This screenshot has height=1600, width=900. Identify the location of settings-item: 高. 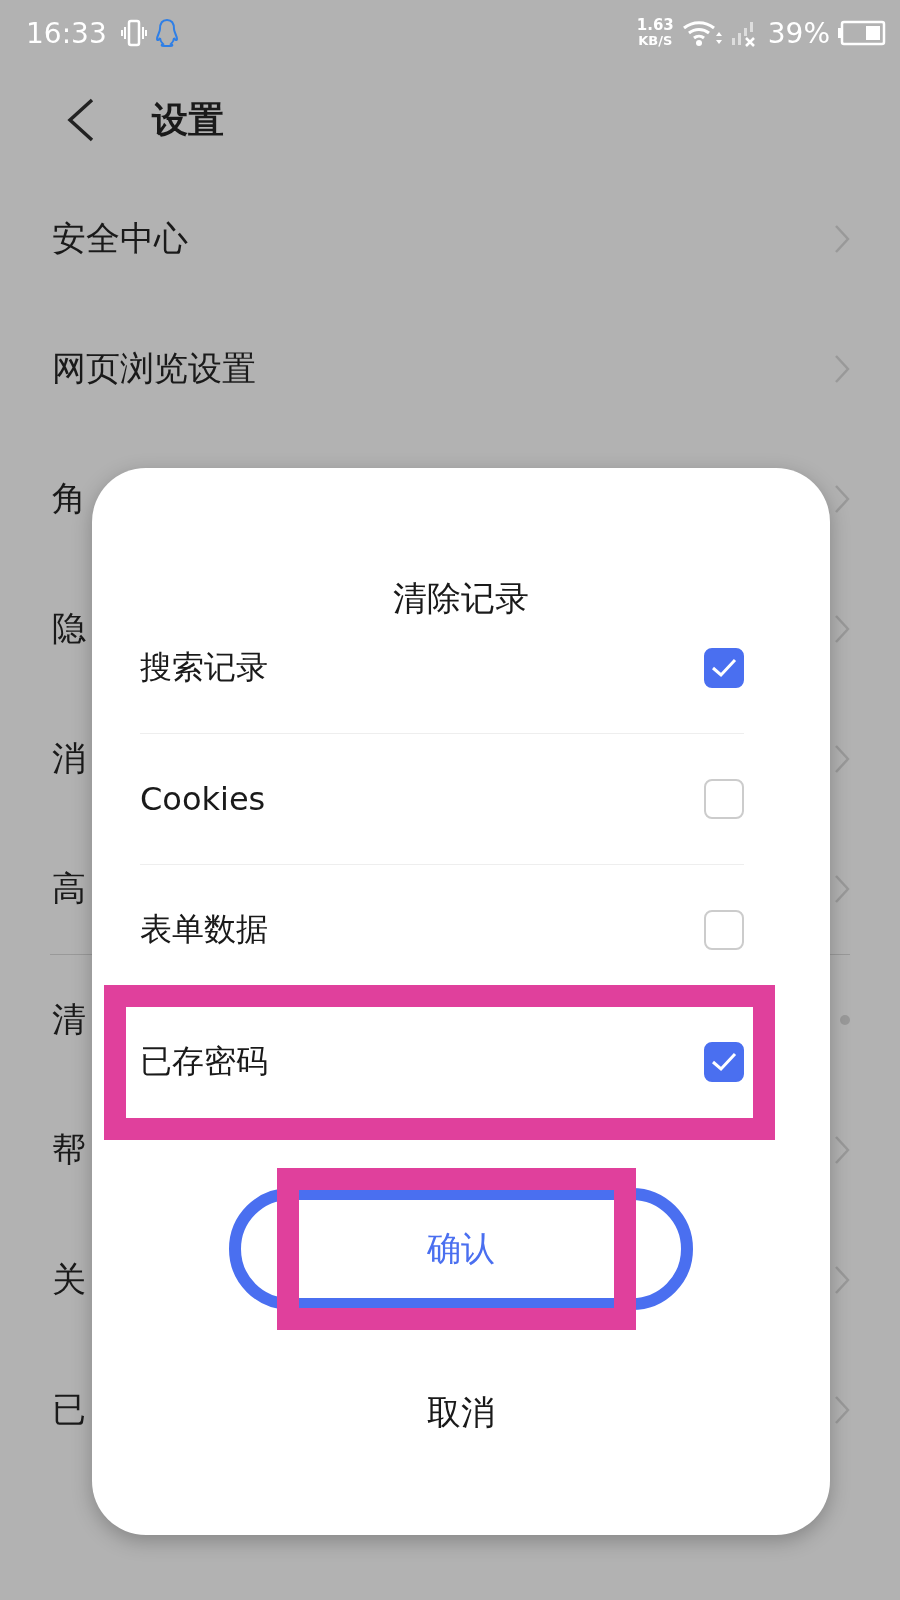
(69, 889).